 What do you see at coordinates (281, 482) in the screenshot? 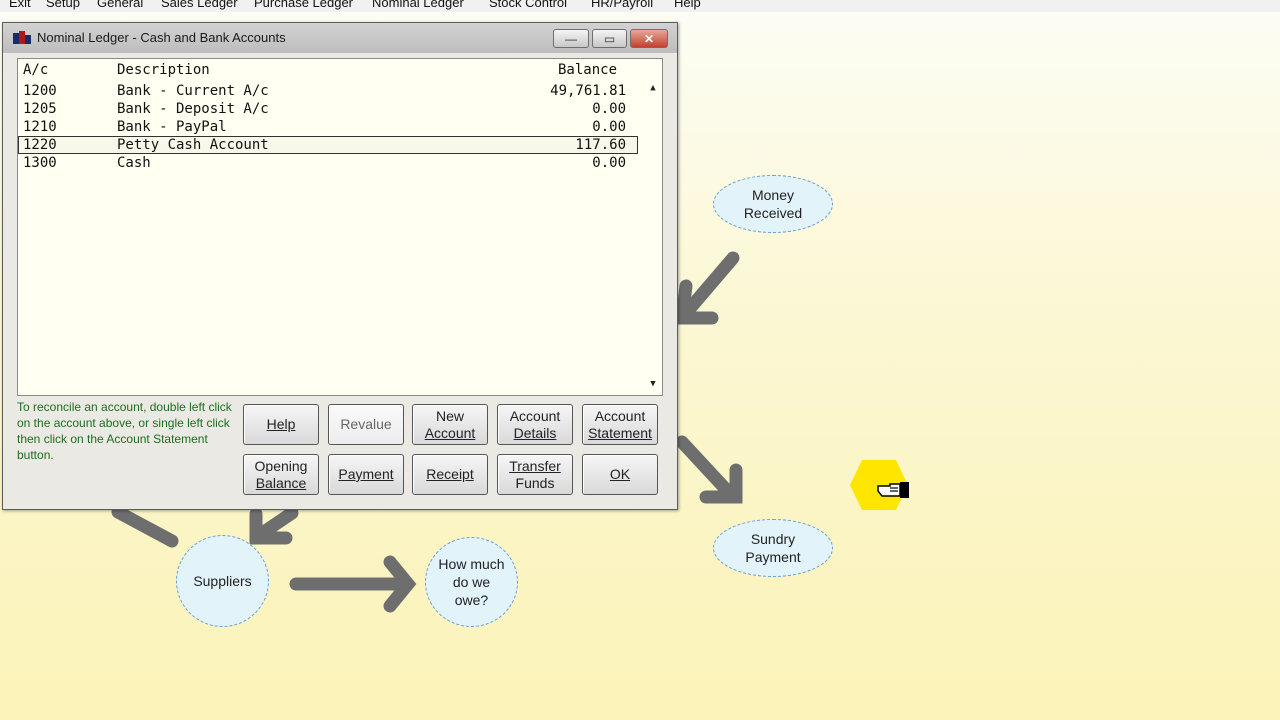
I see `button-label: Balance` at bounding box center [281, 482].